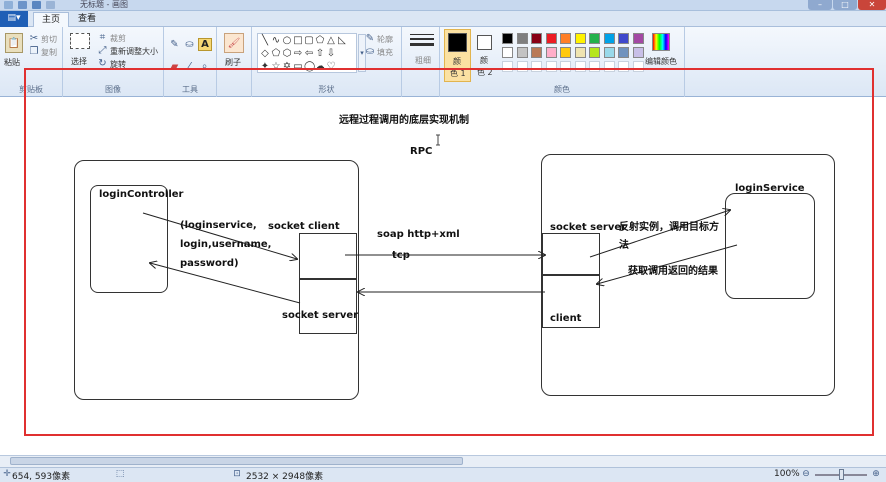 The image size is (886, 482). I want to click on login-controller-label: loginController, so click(141, 194).